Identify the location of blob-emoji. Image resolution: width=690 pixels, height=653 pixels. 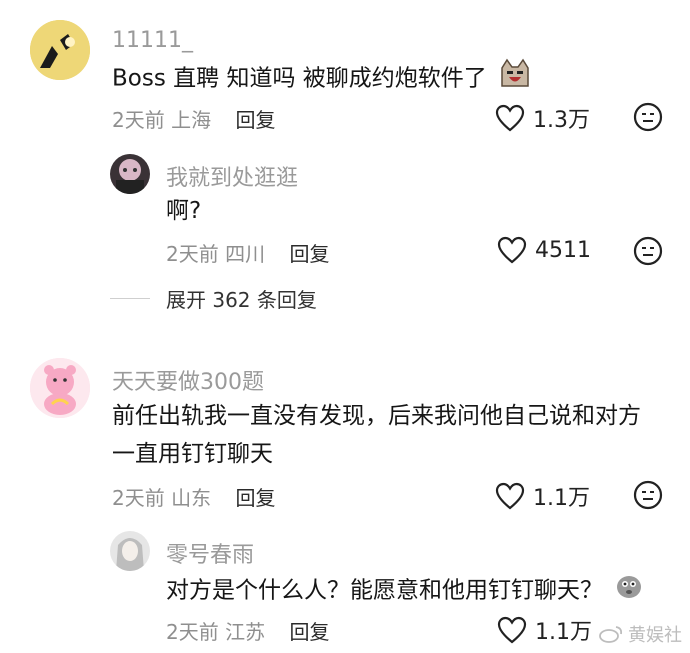
(629, 591).